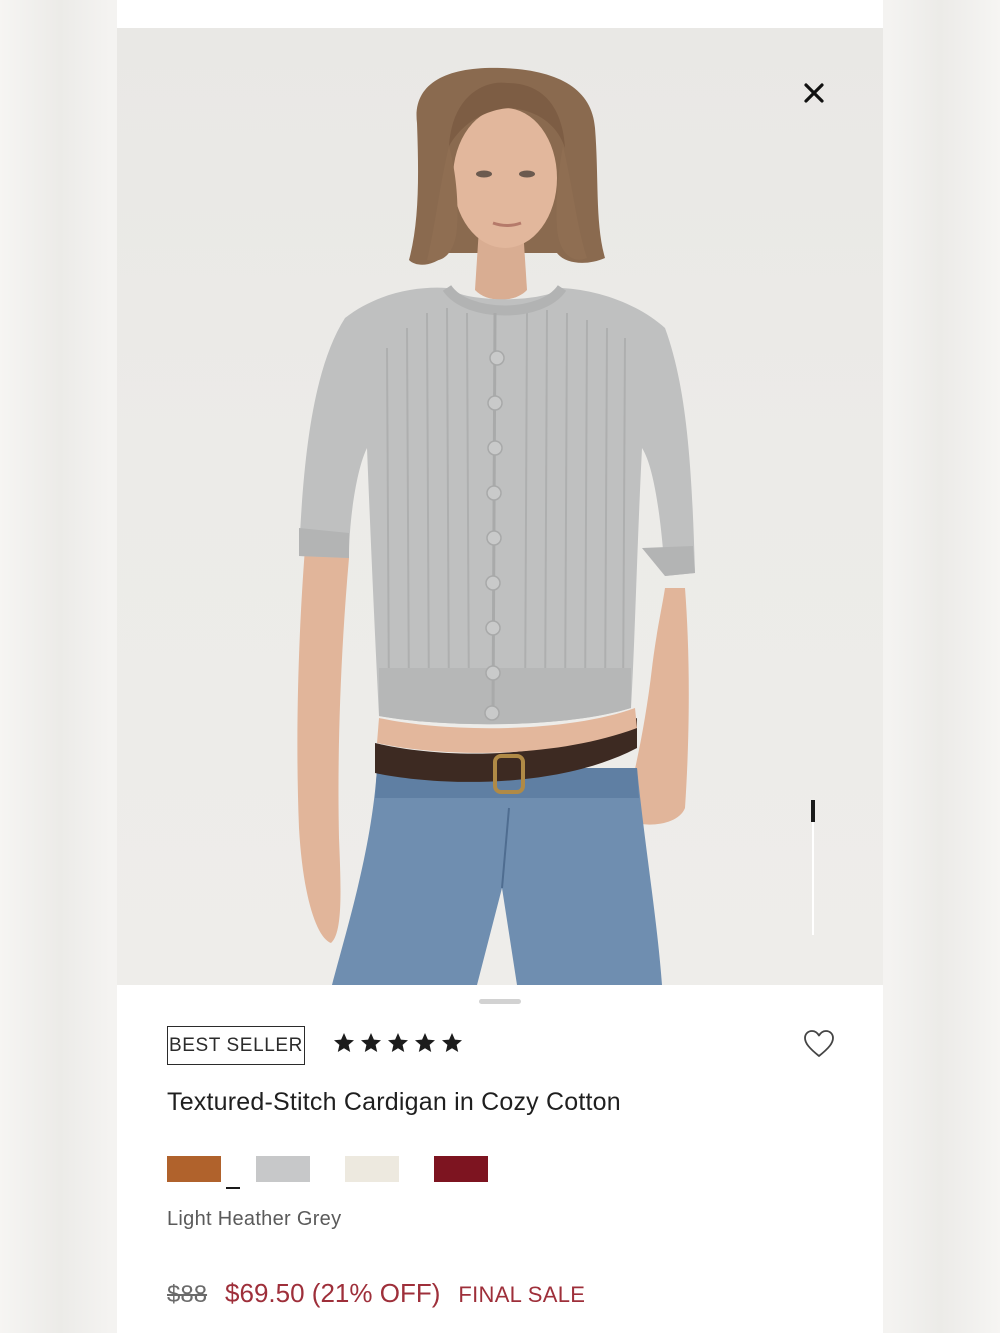  I want to click on swatch-burgundy, so click(461, 1169).